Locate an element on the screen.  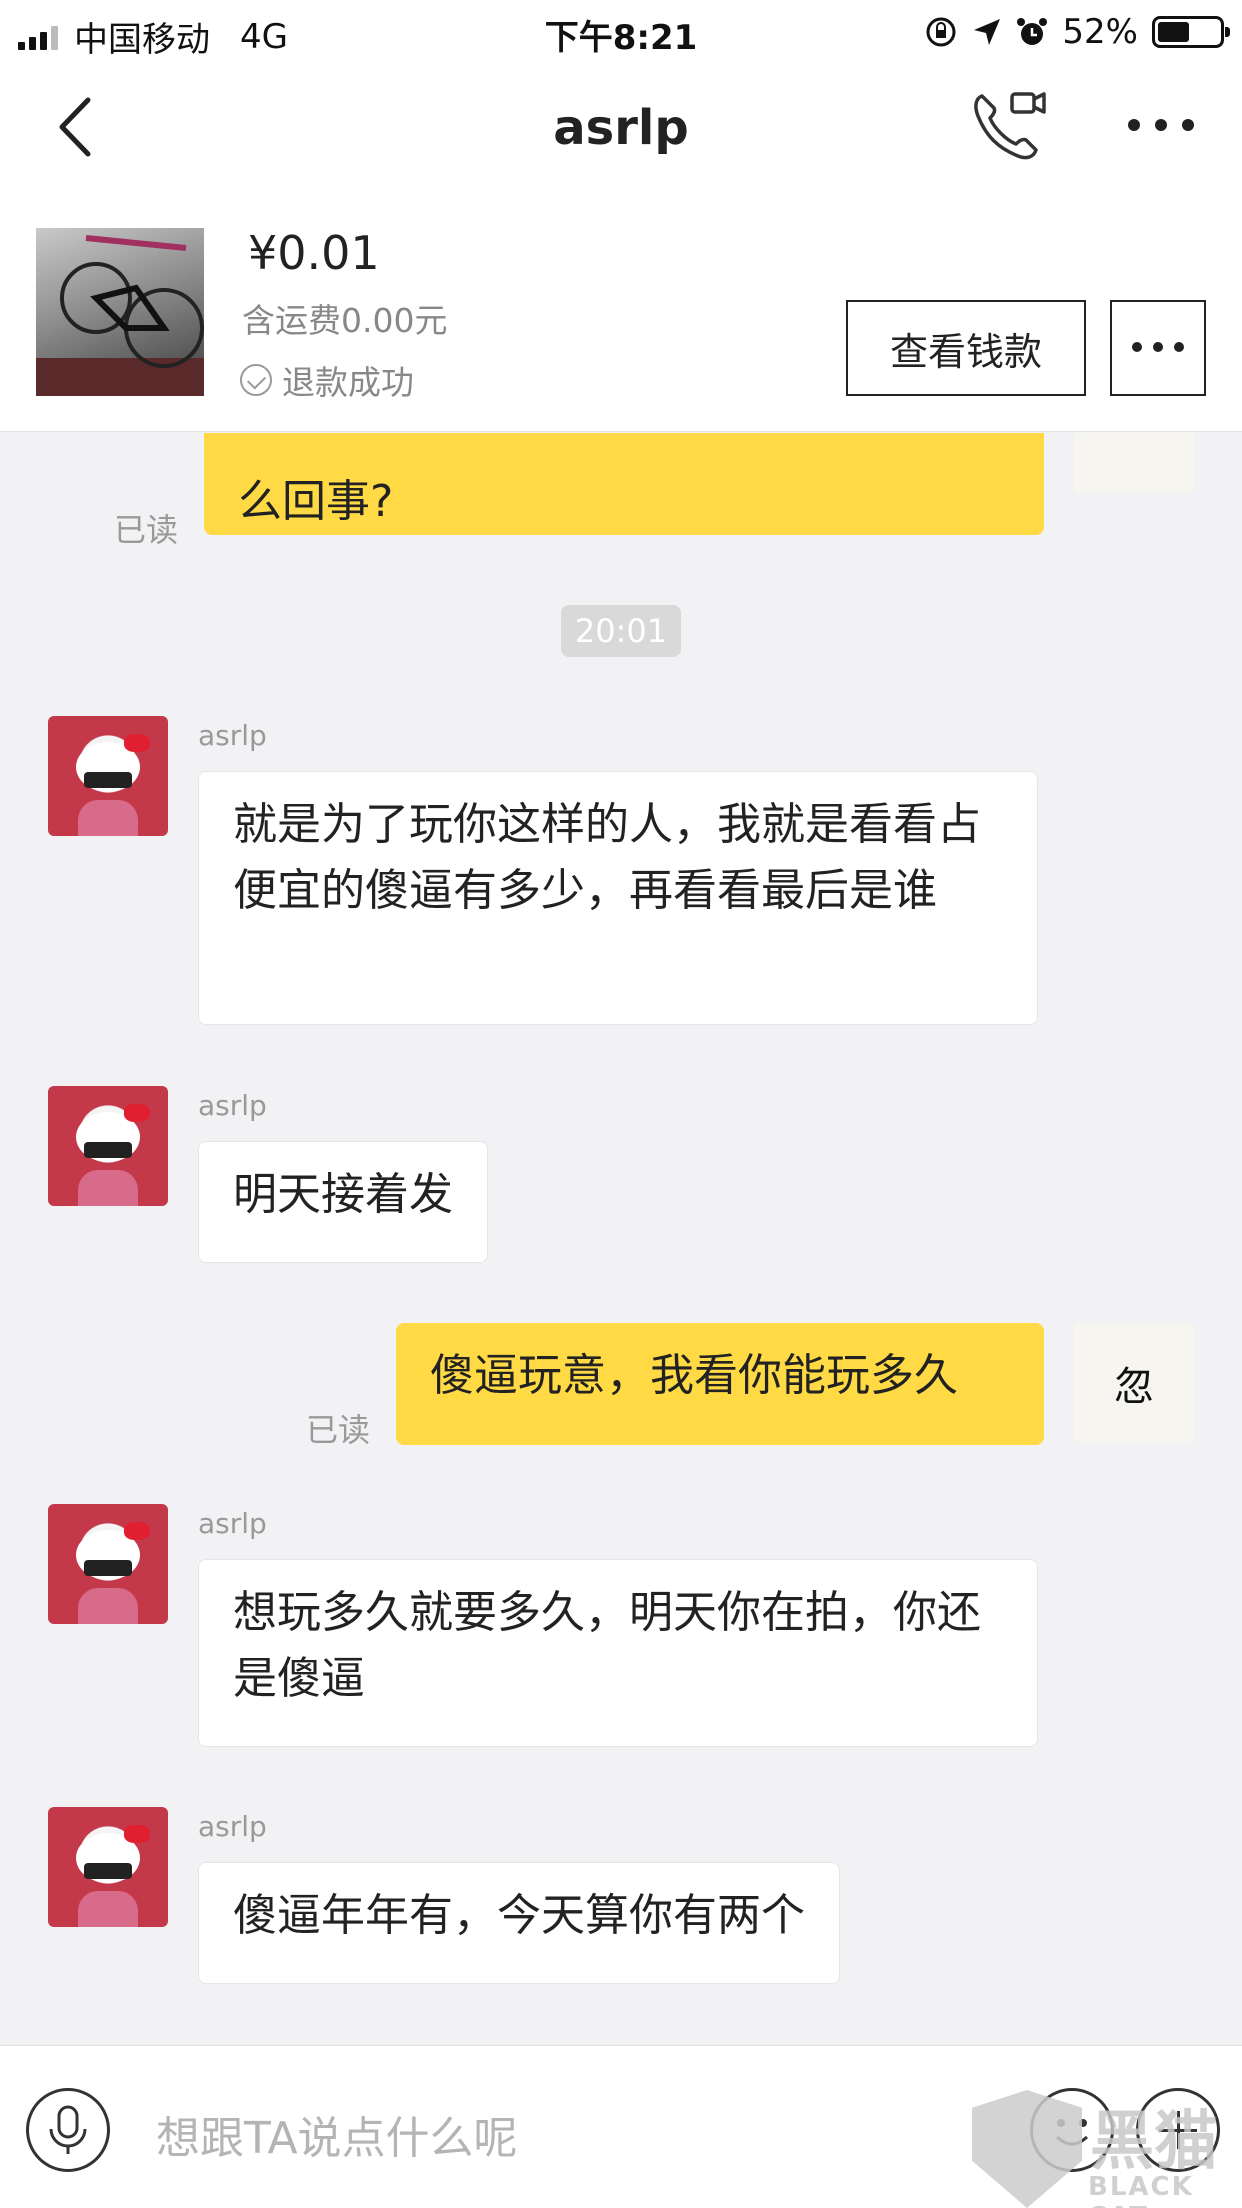
message-text: 傻逼玩意，我看你能玩多久 is located at coordinates (694, 1375).